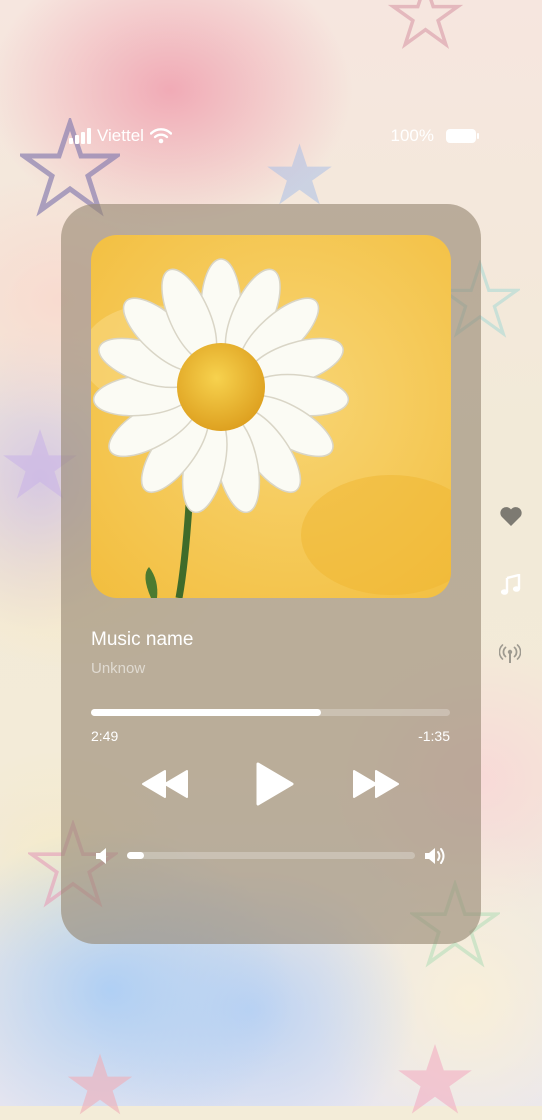  I want to click on rewind-icon, so click(166, 784).